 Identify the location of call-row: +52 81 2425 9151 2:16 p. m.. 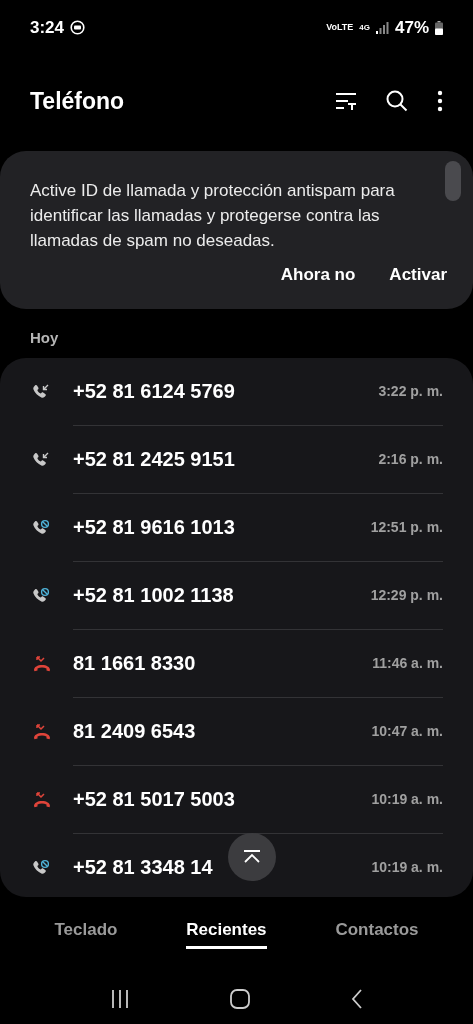
(236, 459).